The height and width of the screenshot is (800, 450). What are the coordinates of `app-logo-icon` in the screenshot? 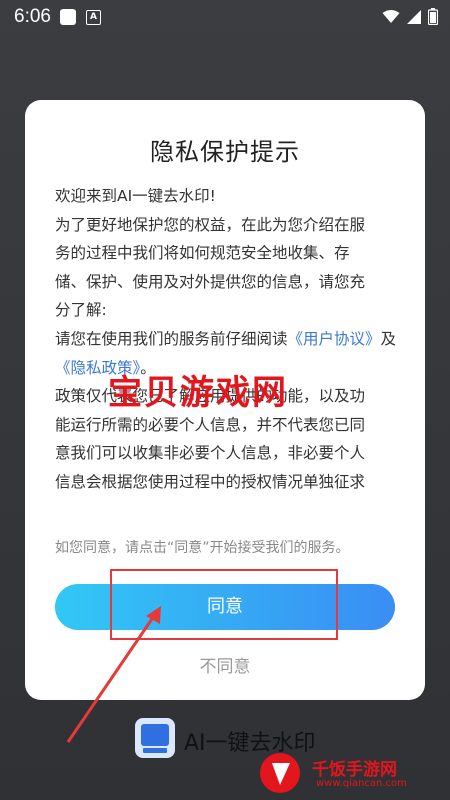 It's located at (155, 738).